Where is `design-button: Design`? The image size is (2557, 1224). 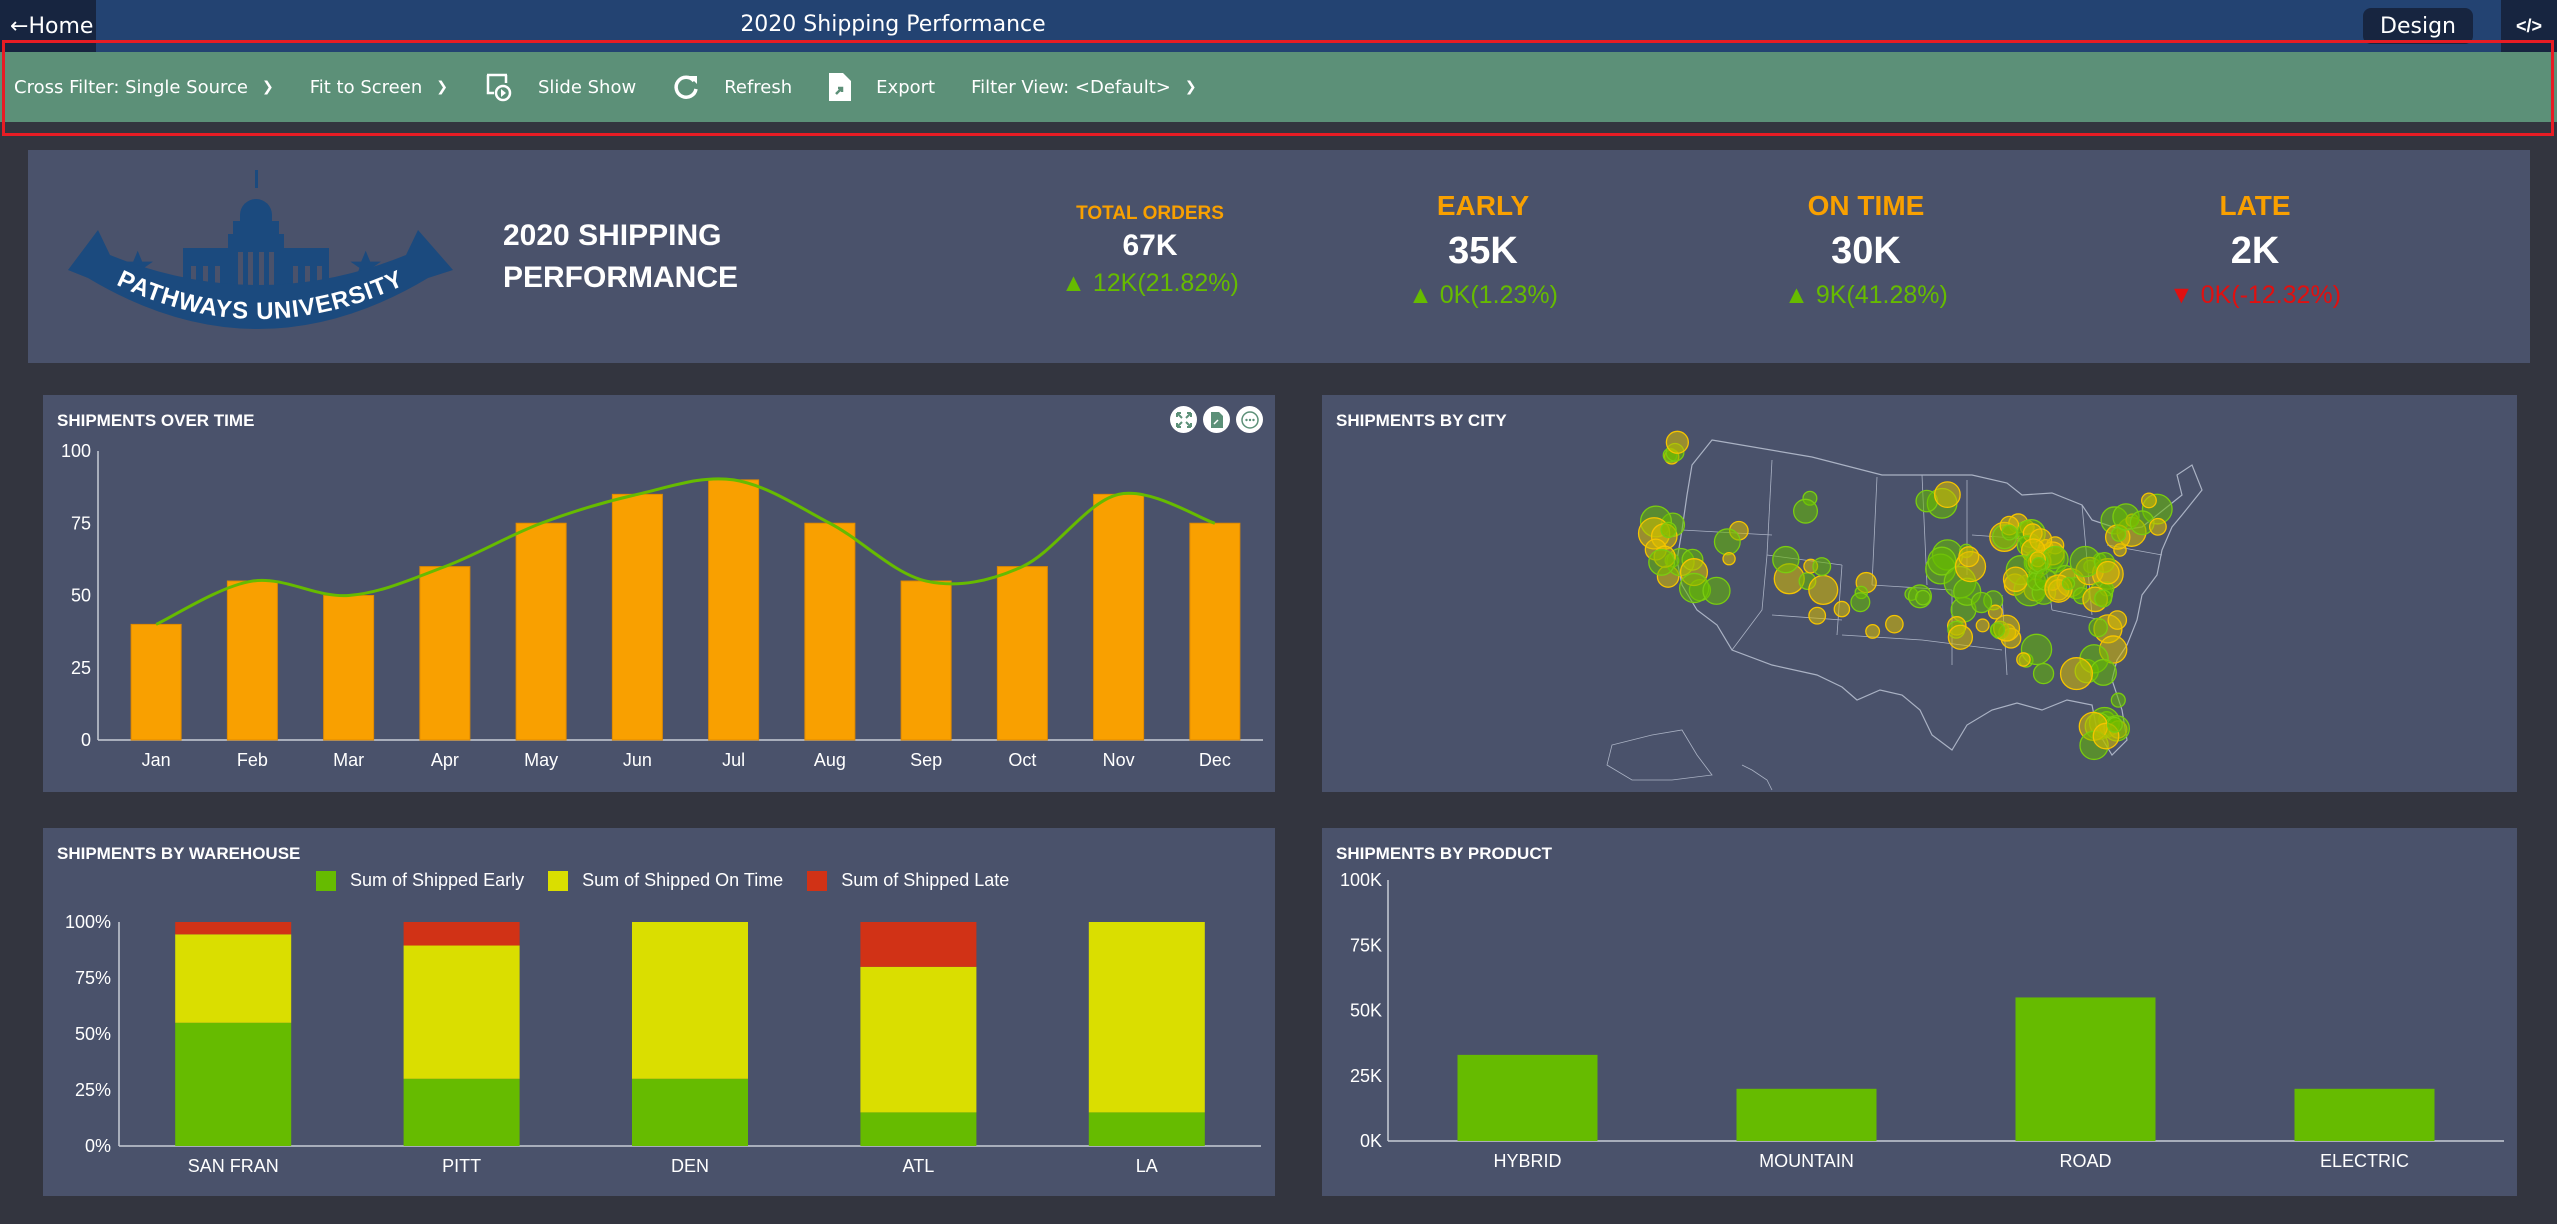
design-button: Design is located at coordinates (2418, 26).